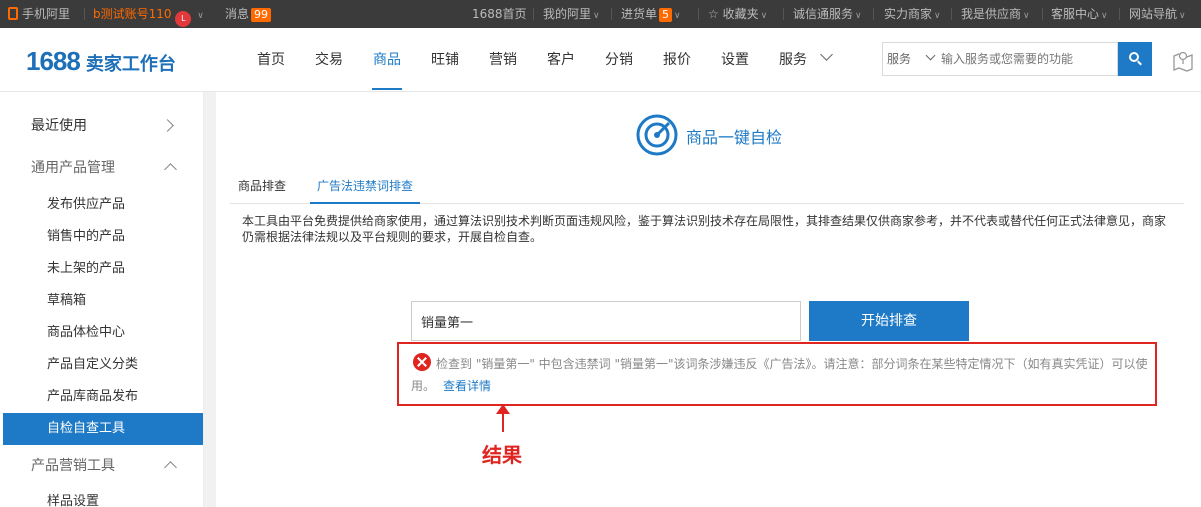 This screenshot has width=1201, height=507. I want to click on message-count-badge: 99, so click(261, 15).